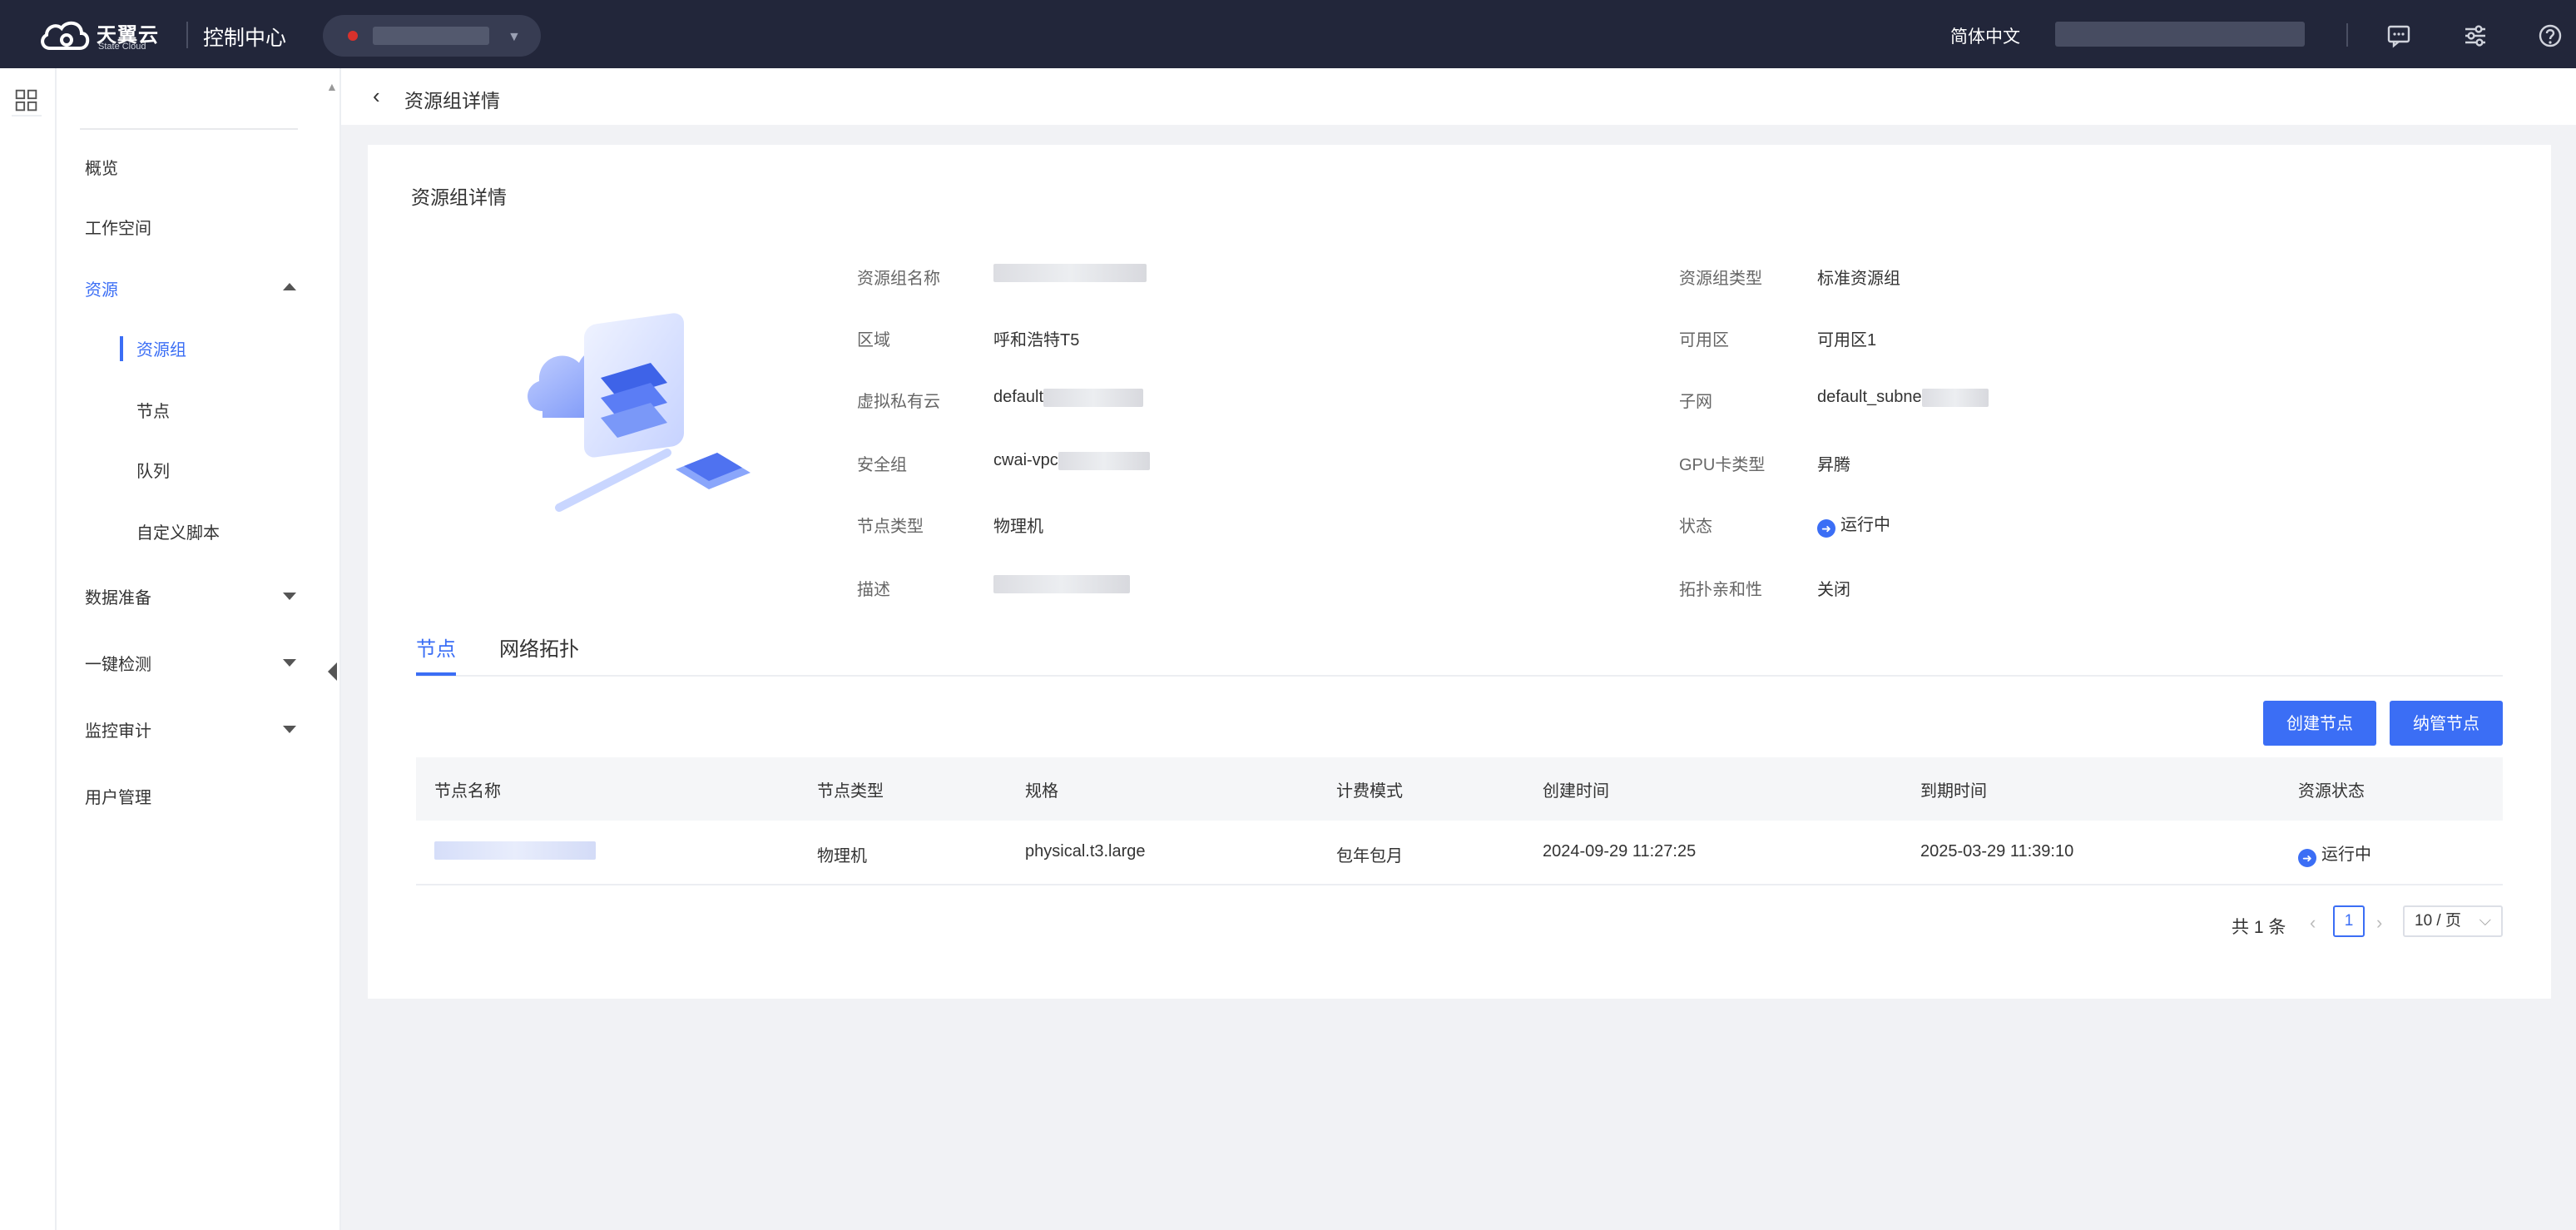 The width and height of the screenshot is (2576, 1230). I want to click on cell-spec: physical.t3.large, so click(1085, 851).